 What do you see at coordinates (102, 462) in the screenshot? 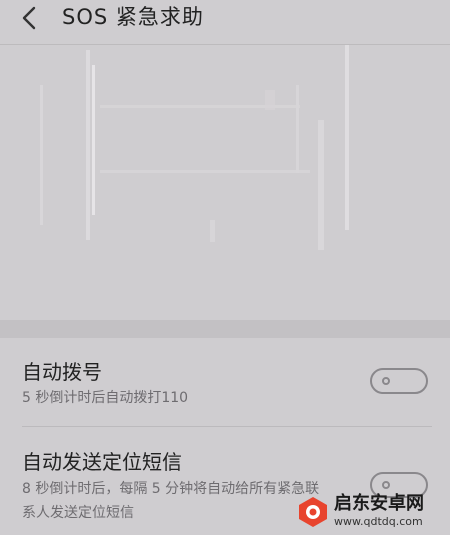
I see `auto-sms-title: 自动发送定位短信` at bounding box center [102, 462].